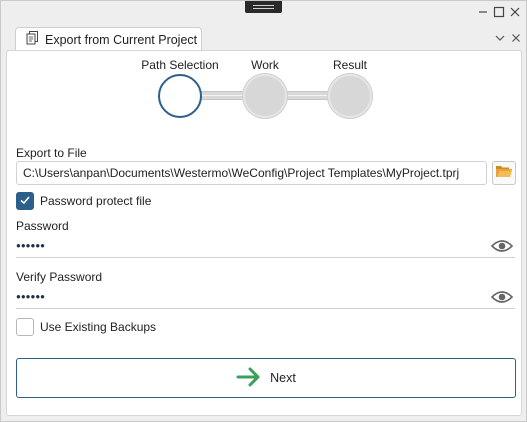 The width and height of the screenshot is (527, 422). I want to click on browse-folder-button, so click(504, 173).